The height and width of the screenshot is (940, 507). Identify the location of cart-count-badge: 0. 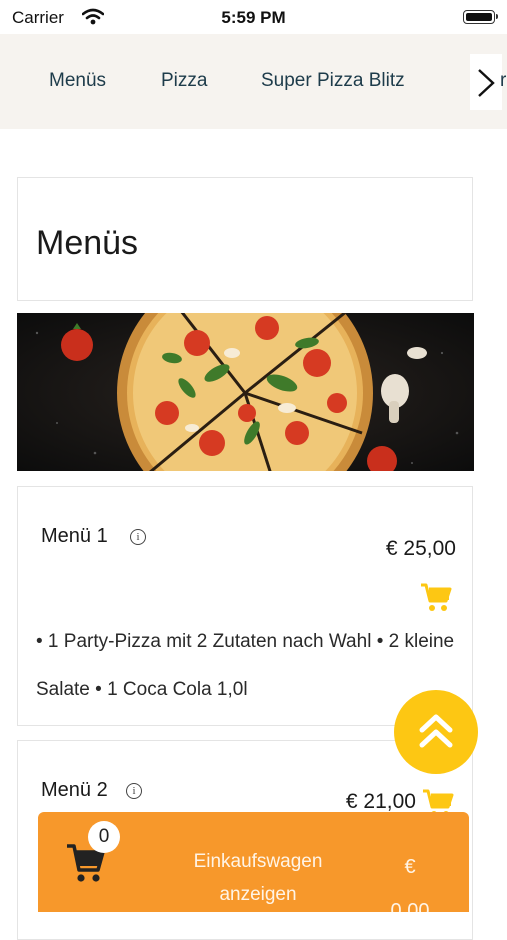
(104, 837).